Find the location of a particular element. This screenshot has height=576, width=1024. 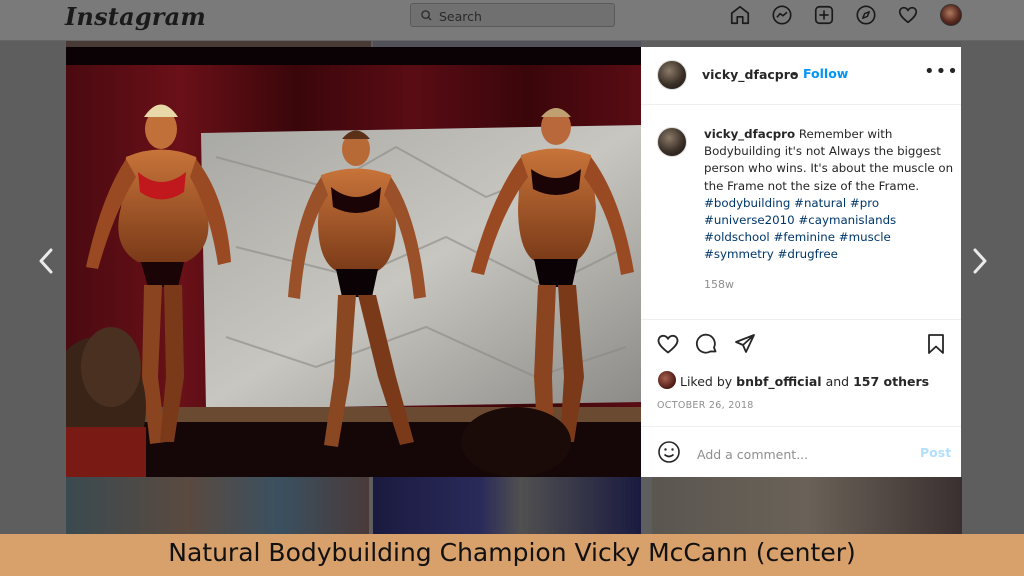

next-post-arrow-icon is located at coordinates (980, 261).